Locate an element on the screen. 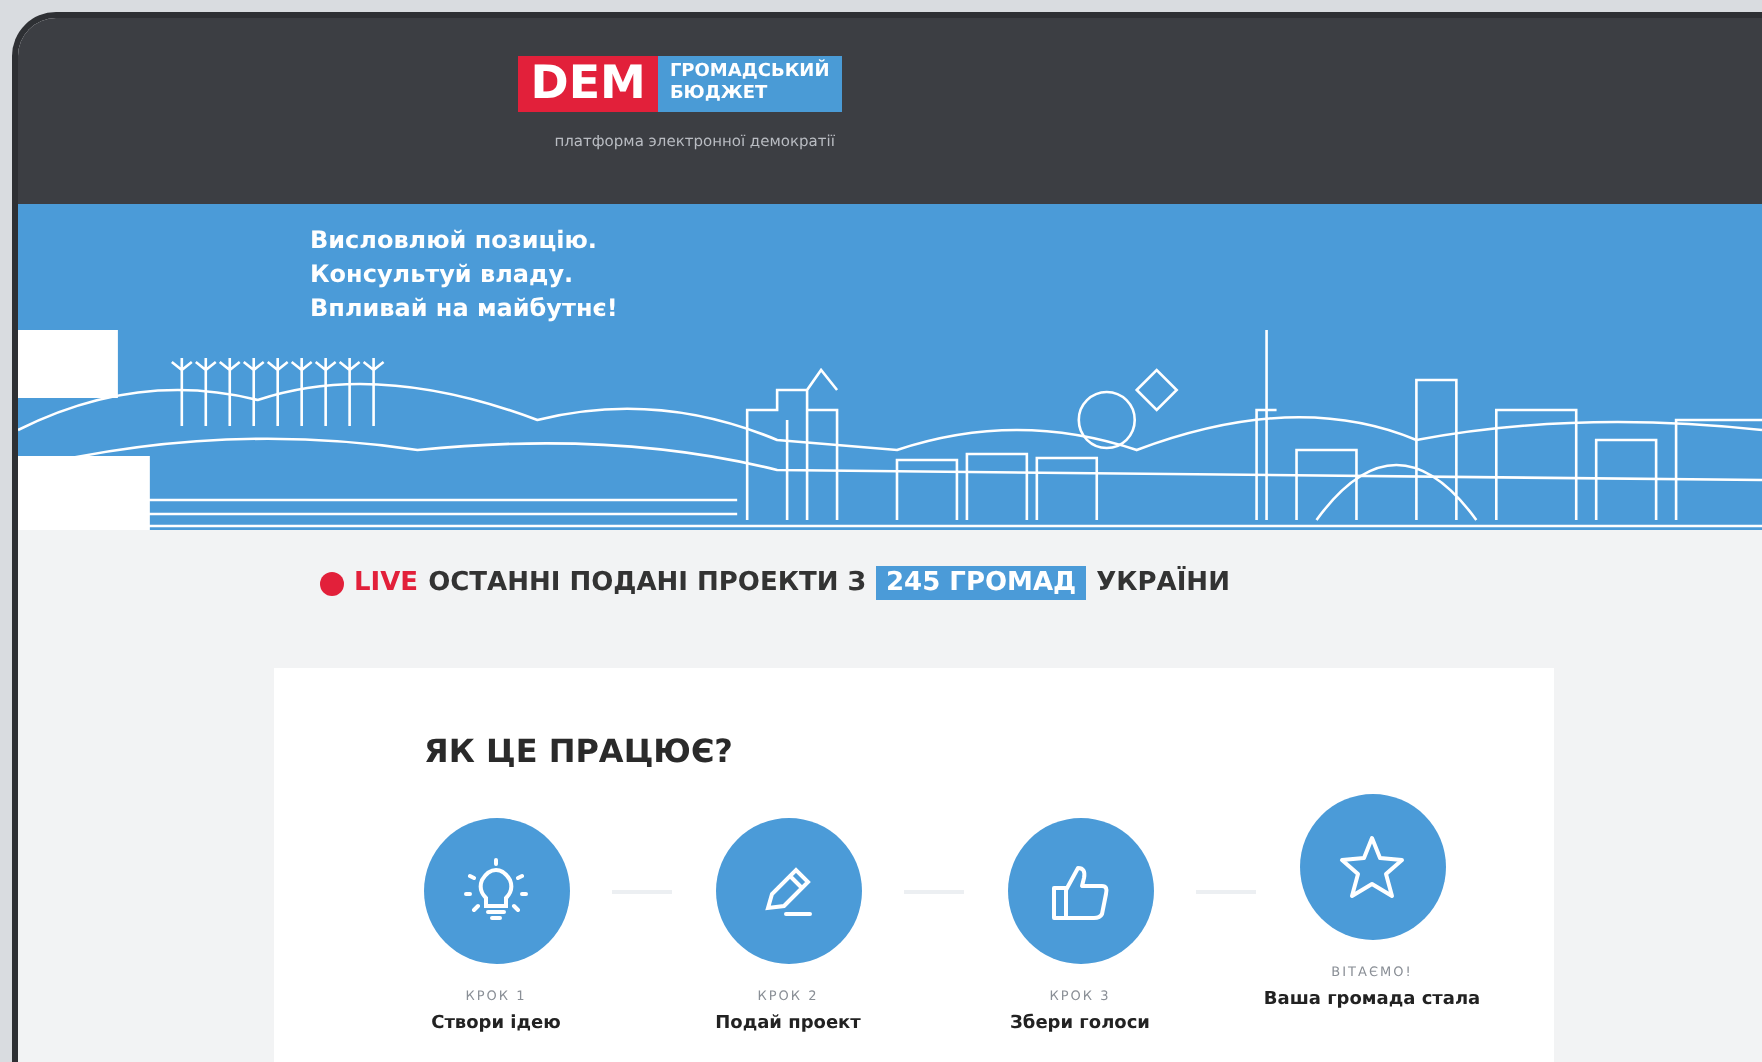  section-title: ЯК ЦЕ ПРАЦЮЄ? is located at coordinates (579, 751).